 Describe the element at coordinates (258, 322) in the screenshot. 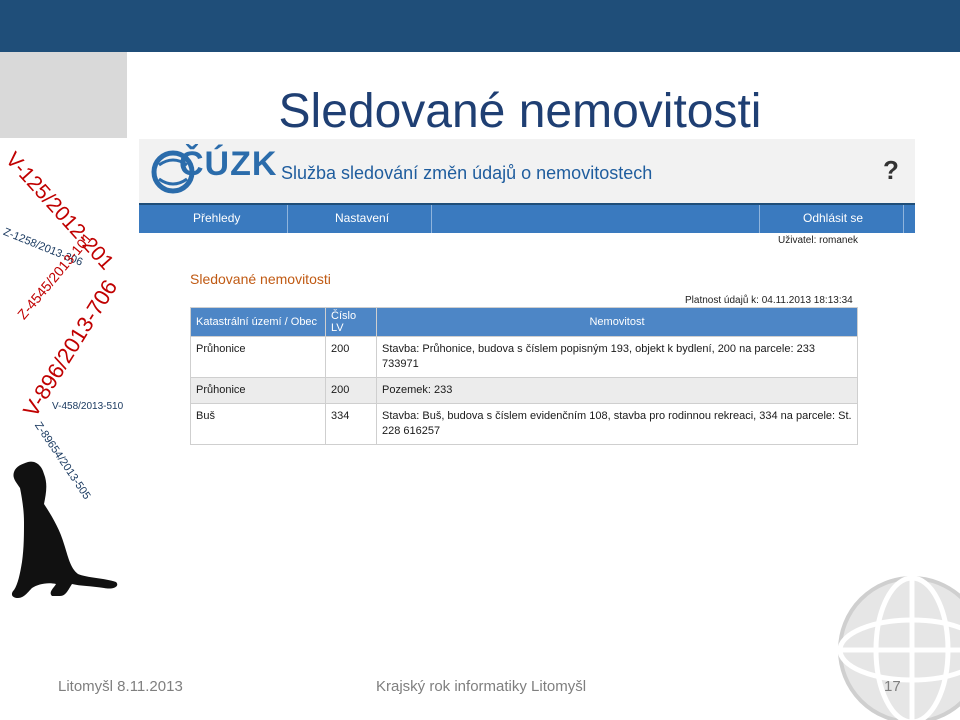

I see `column-header: Katastrální území / Obec` at that location.